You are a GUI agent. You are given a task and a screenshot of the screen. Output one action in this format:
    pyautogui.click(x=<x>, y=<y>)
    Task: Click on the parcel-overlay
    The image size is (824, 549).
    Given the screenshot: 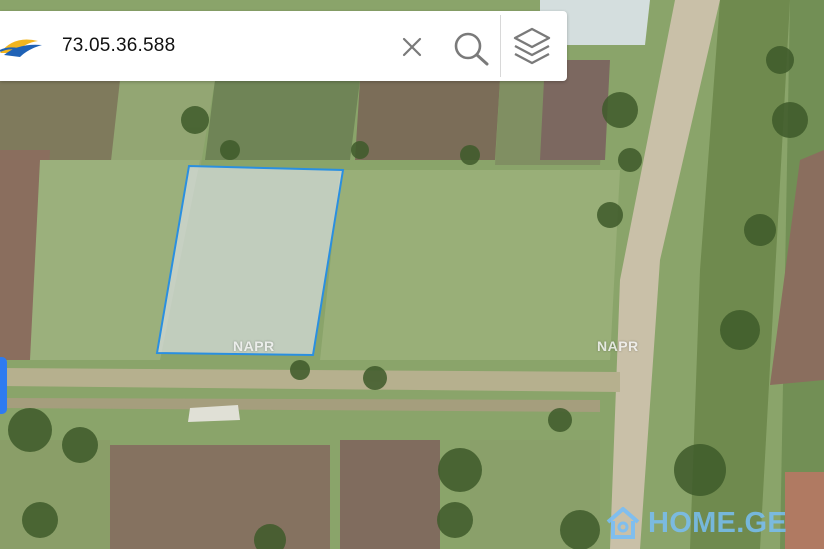 What is the action you would take?
    pyautogui.click(x=250, y=260)
    